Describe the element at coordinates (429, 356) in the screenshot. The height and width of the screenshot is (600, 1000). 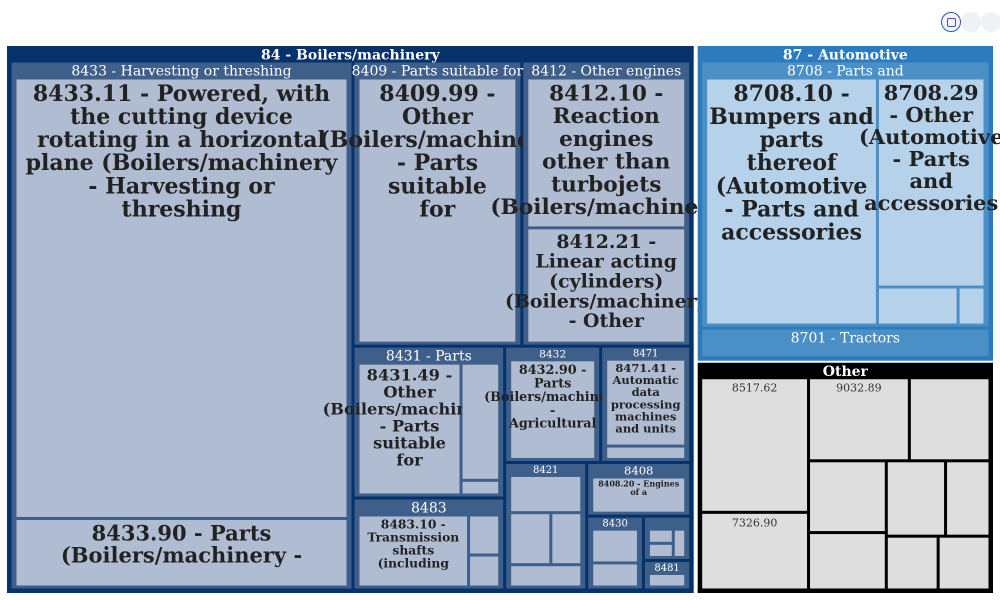
I see `group-0-item-3-label: 8431 - Parts` at that location.